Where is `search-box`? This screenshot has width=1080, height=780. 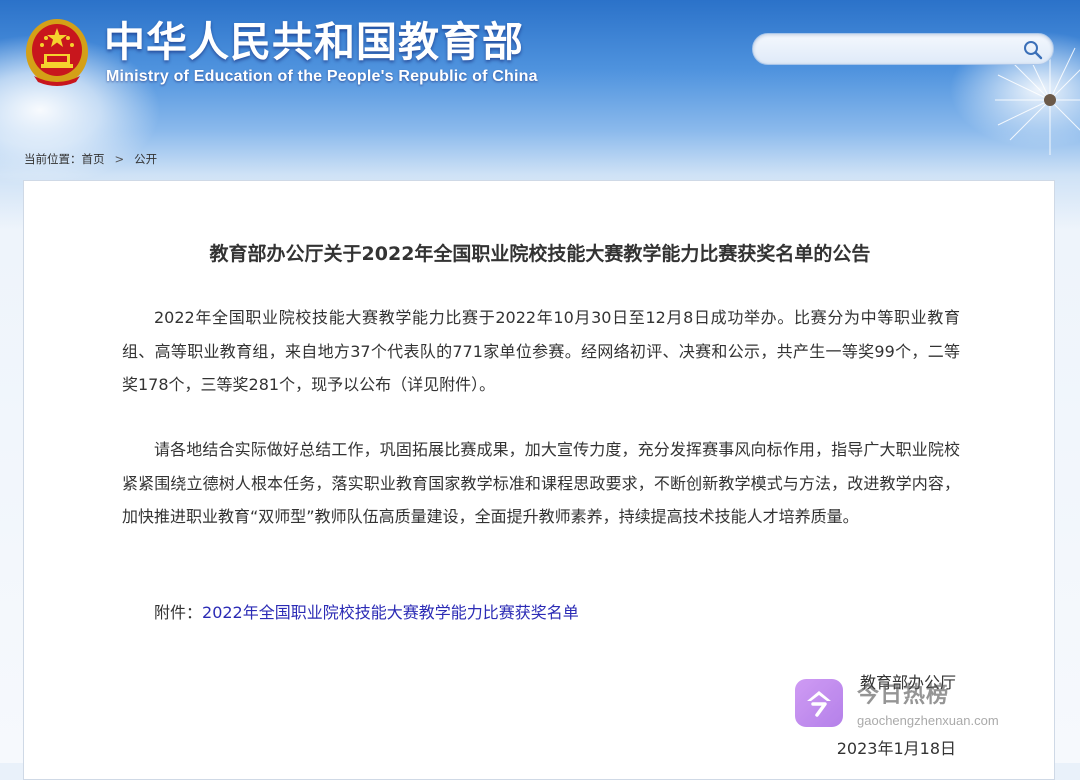
search-box is located at coordinates (903, 49).